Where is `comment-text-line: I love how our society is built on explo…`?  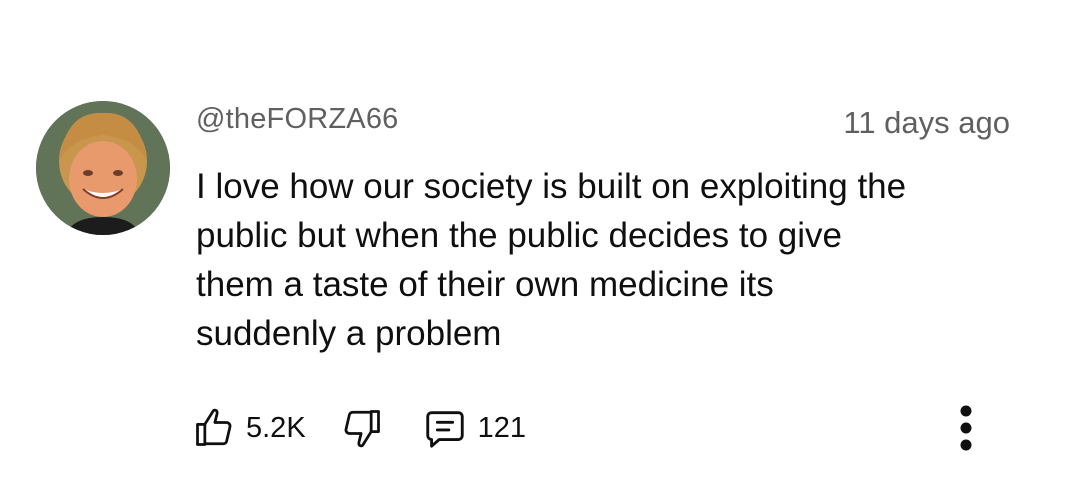
comment-text-line: I love how our society is built on explo… is located at coordinates (551, 186).